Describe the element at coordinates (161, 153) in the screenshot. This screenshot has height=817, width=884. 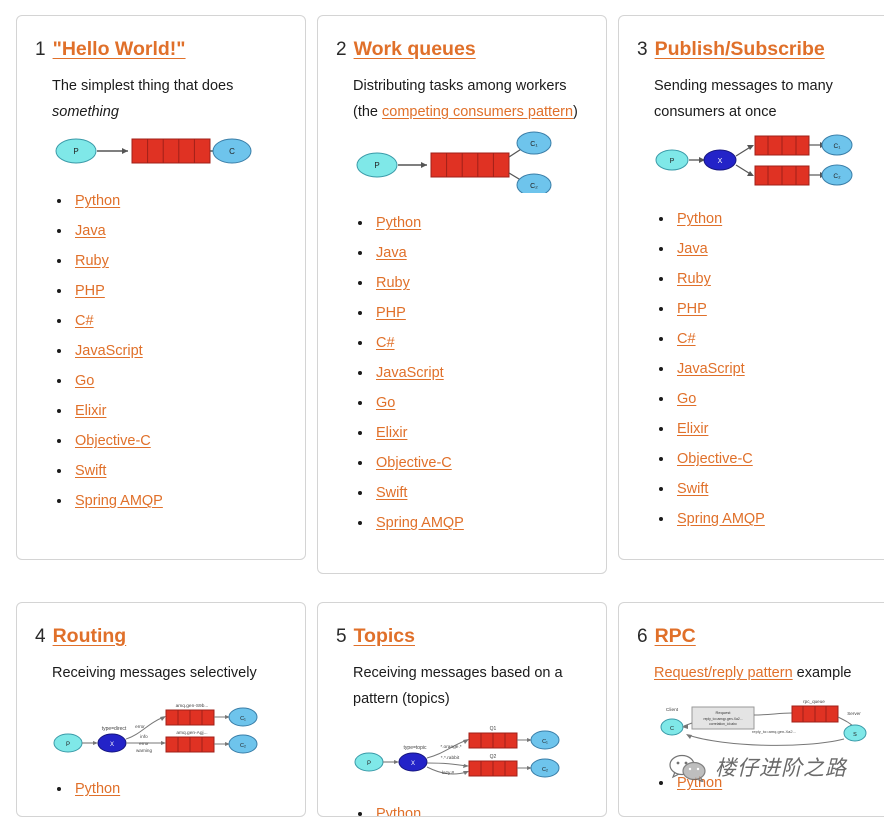
I see `diagram-hello-world: P C` at that location.